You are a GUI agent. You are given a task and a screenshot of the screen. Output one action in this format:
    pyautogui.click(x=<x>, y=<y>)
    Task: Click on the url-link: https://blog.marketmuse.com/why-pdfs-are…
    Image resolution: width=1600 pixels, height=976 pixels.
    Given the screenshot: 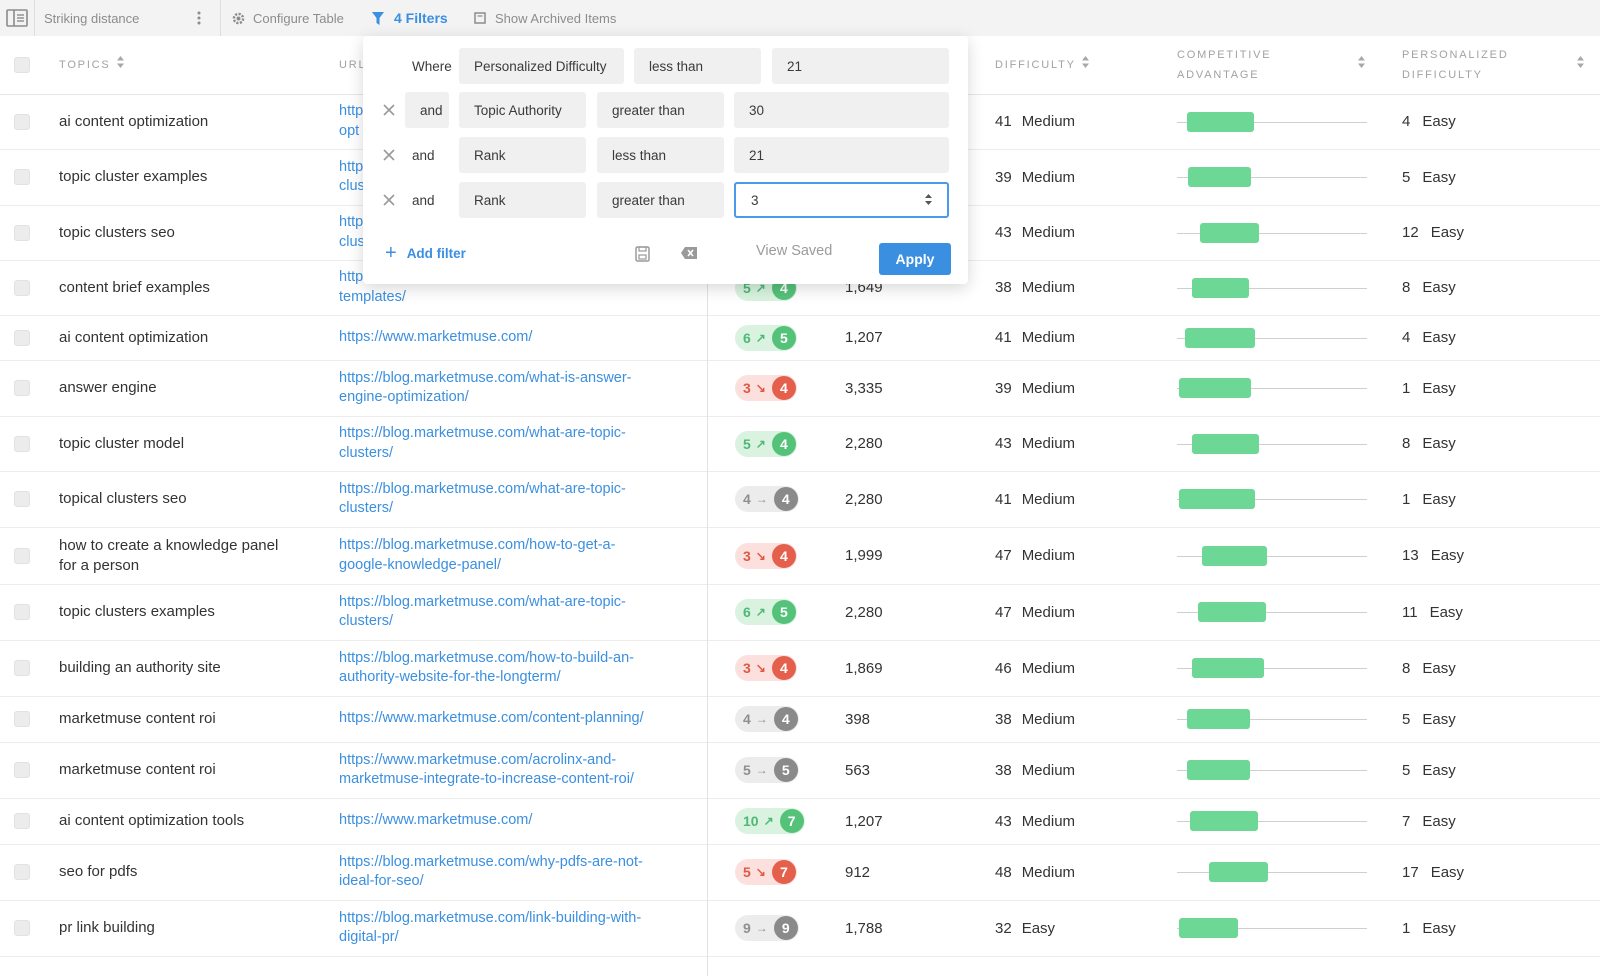 What is the action you would take?
    pyautogui.click(x=514, y=872)
    